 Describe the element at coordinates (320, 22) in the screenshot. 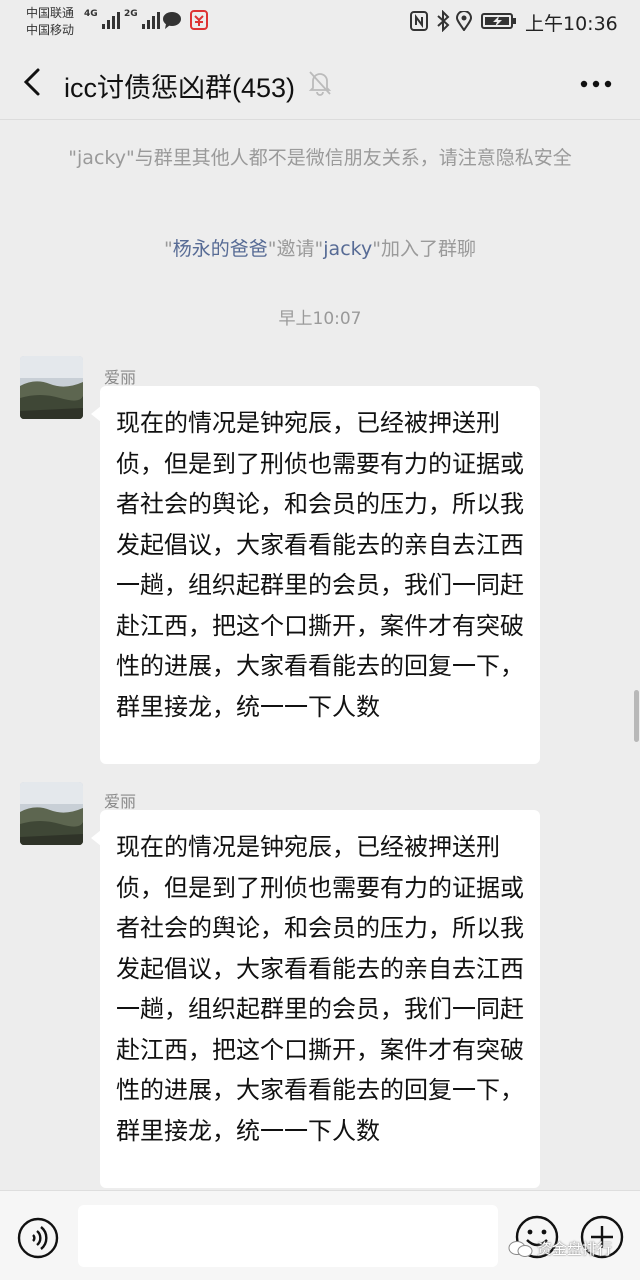

I see `status-bar: 中国联通 中国移动 4G 2G 上午10:36` at that location.